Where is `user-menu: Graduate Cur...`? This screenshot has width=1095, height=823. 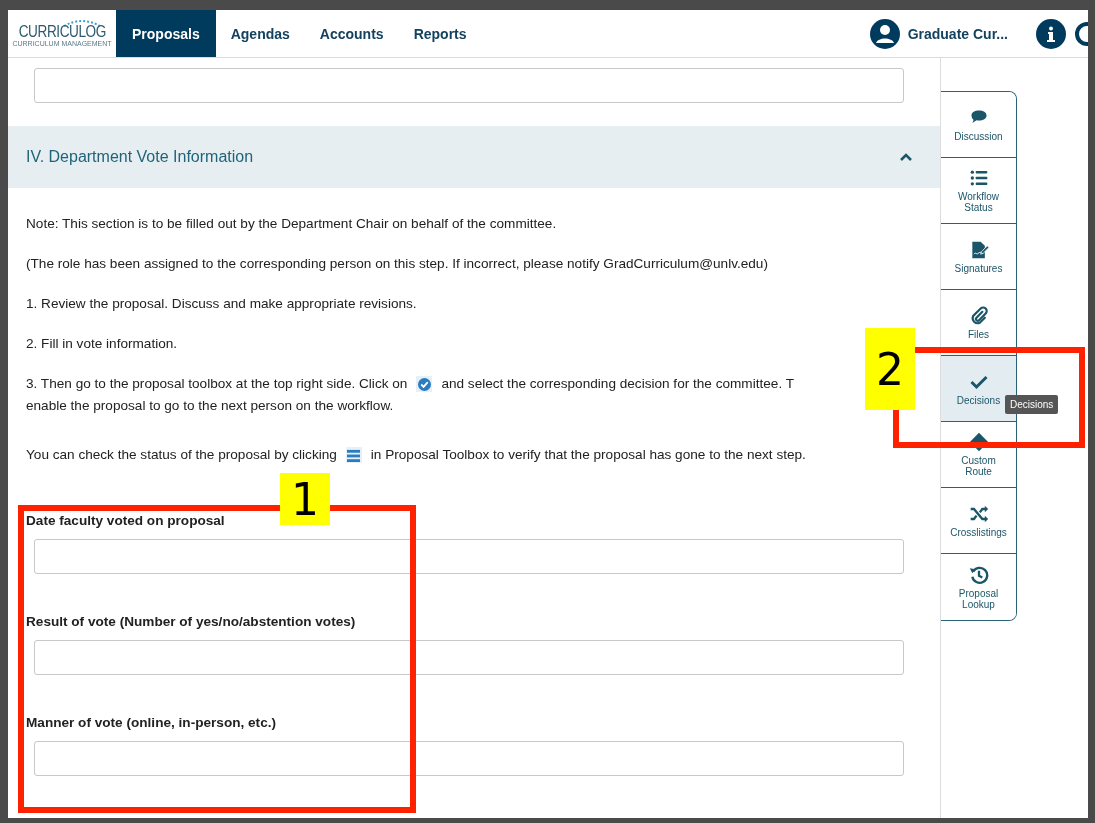 user-menu: Graduate Cur... is located at coordinates (938, 33).